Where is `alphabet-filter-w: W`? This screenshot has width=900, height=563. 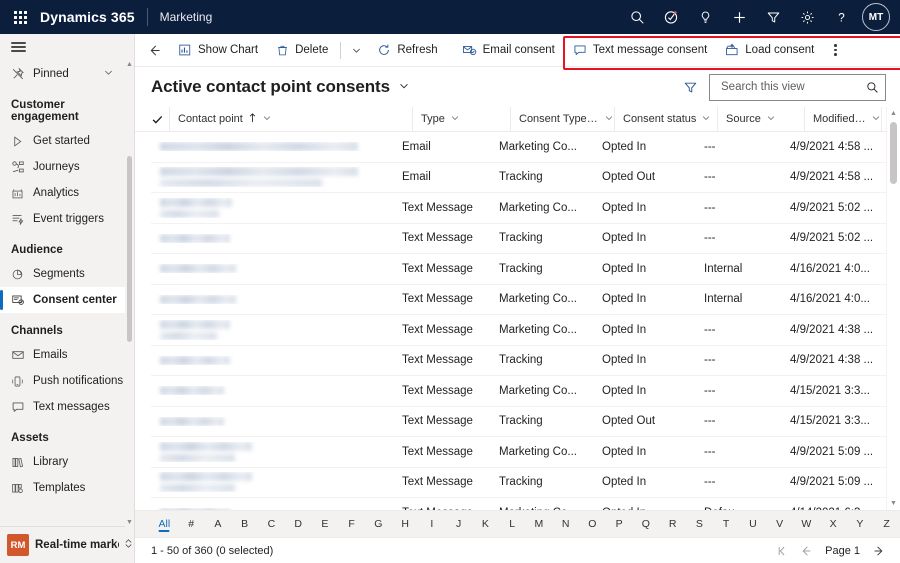
alphabet-filter-w: W is located at coordinates (806, 524).